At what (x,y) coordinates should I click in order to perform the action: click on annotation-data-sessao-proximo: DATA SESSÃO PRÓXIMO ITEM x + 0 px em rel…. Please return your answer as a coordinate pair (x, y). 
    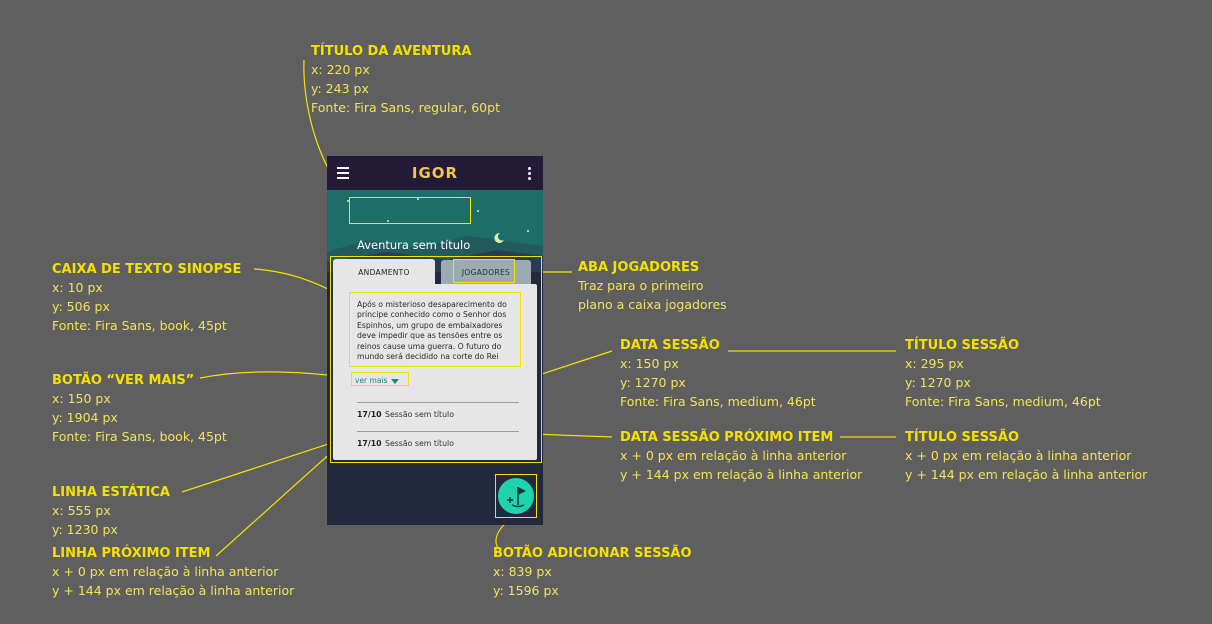
    Looking at the image, I should click on (741, 456).